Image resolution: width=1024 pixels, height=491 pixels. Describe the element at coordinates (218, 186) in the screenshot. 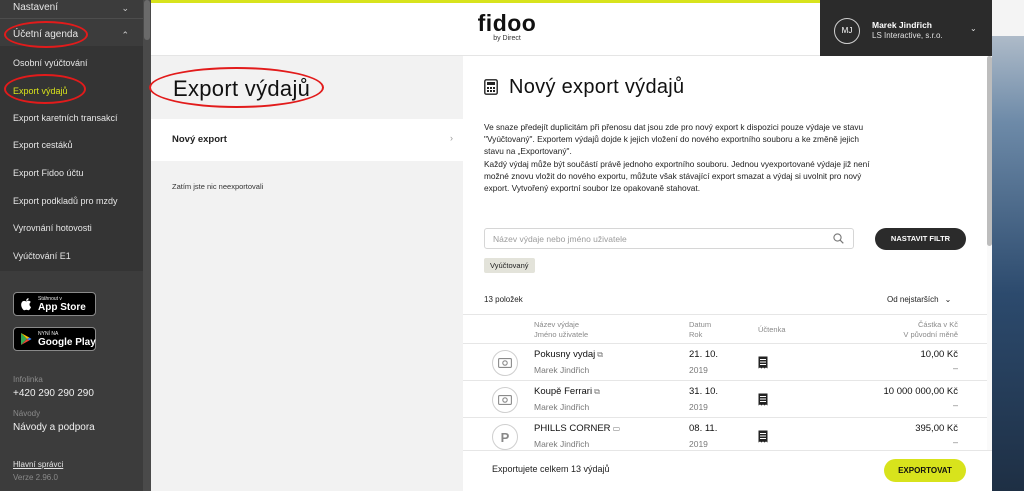

I see `empty-state-text: Zatím jste nic neexportovali` at that location.